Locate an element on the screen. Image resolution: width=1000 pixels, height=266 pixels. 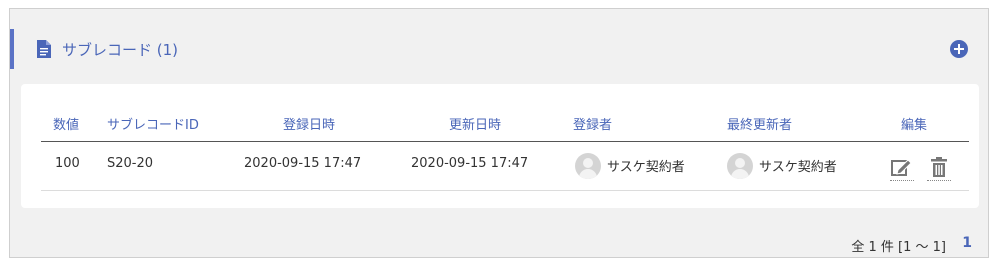
cell-last-updated-by: サスケ契約者 is located at coordinates (798, 167).